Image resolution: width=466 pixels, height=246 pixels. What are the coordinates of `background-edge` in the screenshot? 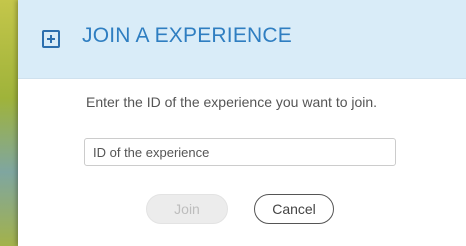 It's located at (9, 123).